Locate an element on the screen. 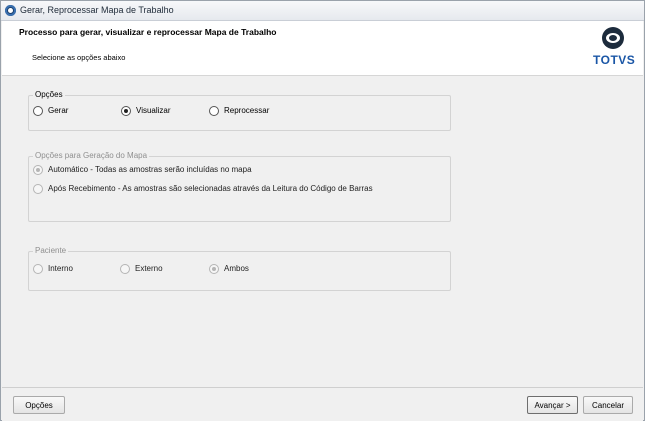 Image resolution: width=645 pixels, height=421 pixels. totvs-logo-icon is located at coordinates (613, 38).